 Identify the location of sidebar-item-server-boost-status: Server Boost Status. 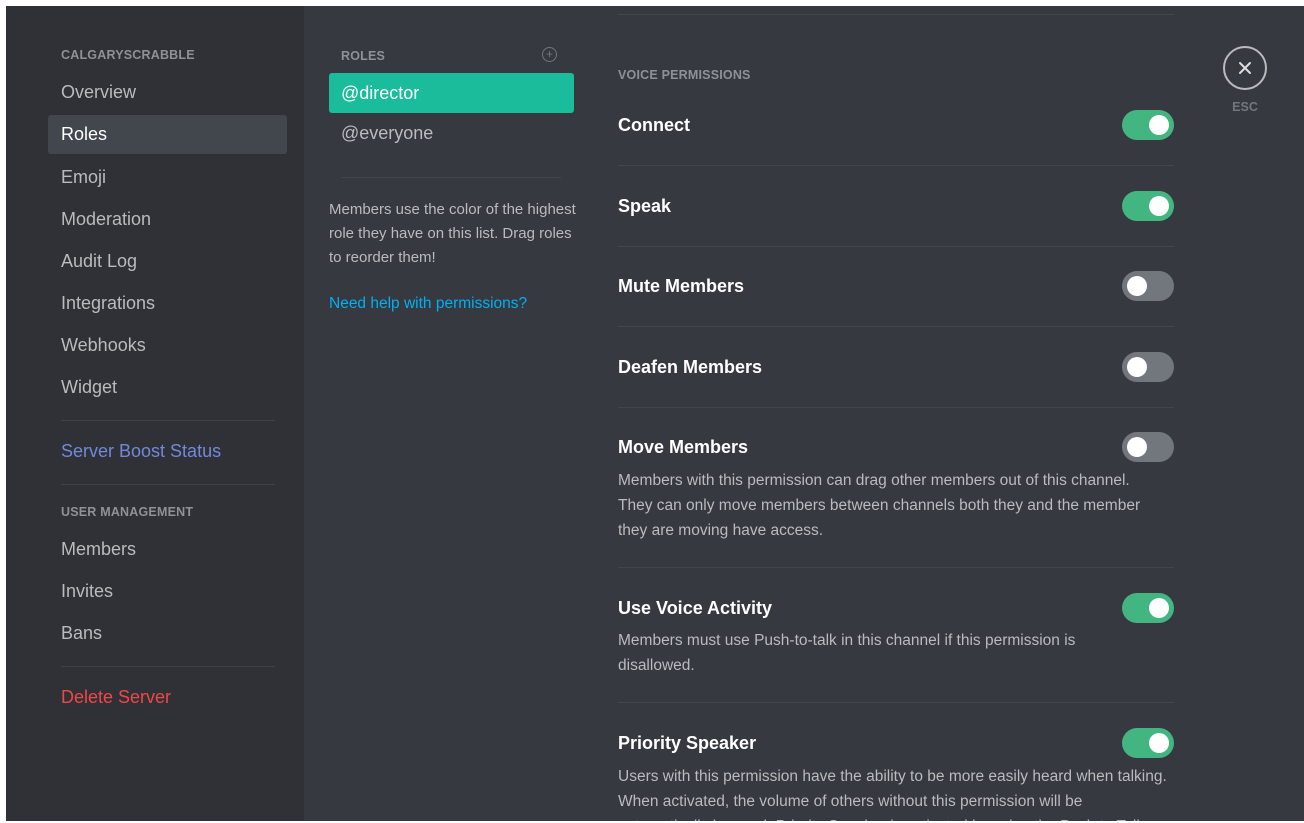
(167, 451).